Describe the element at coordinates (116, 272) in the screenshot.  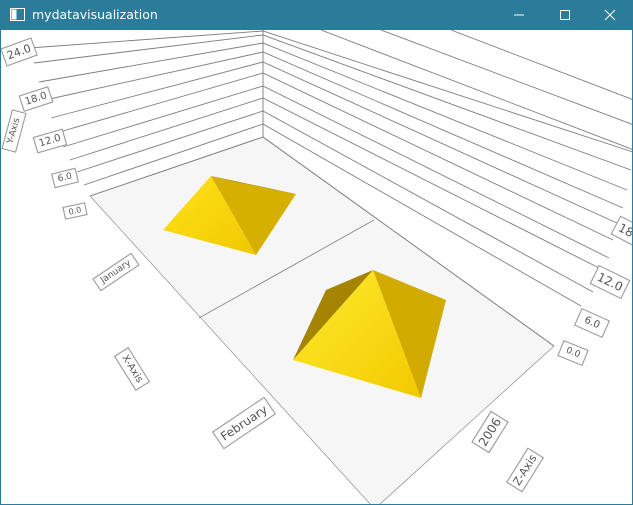
I see `x-category-label: January` at that location.